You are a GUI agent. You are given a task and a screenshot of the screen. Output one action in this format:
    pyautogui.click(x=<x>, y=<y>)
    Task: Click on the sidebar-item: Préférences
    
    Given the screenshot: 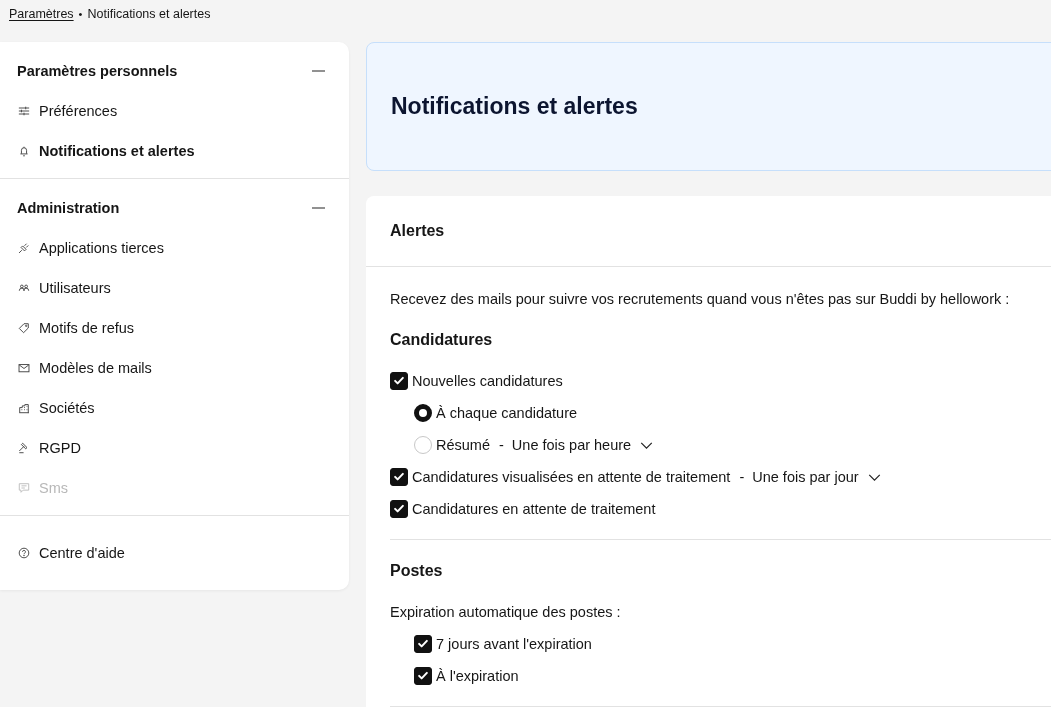 What is the action you would take?
    pyautogui.click(x=174, y=111)
    